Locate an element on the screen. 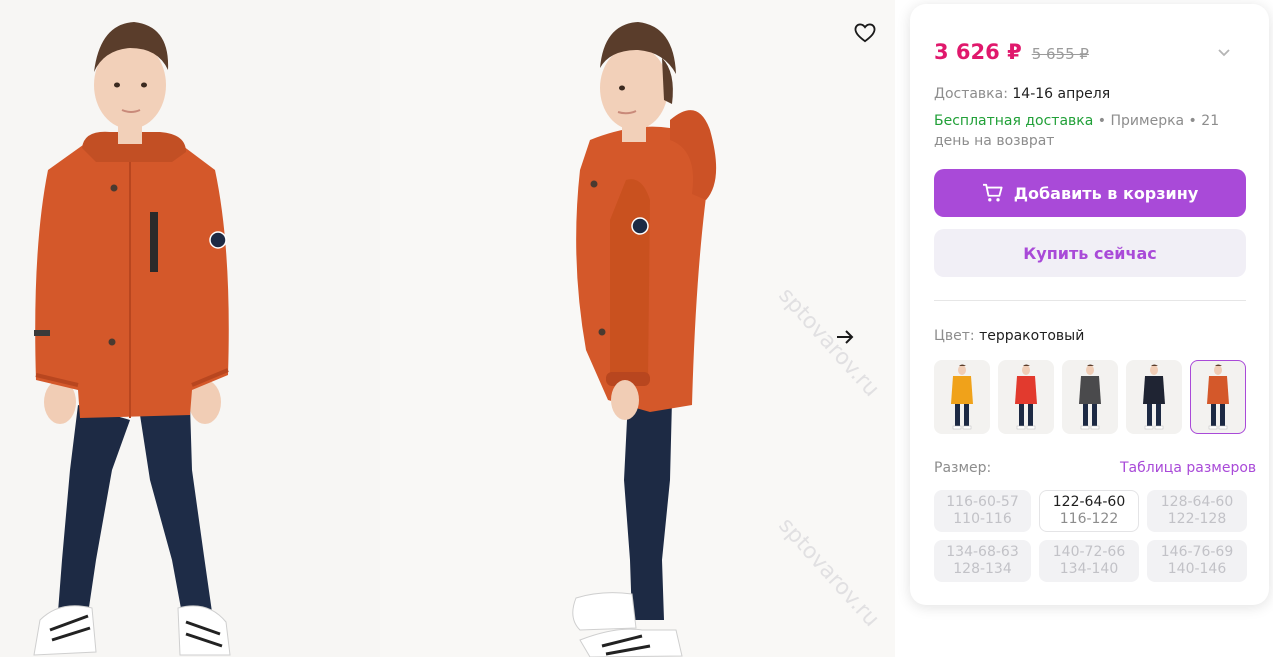 The height and width of the screenshot is (657, 1273). delivery-label: Доставка: is located at coordinates (971, 94).